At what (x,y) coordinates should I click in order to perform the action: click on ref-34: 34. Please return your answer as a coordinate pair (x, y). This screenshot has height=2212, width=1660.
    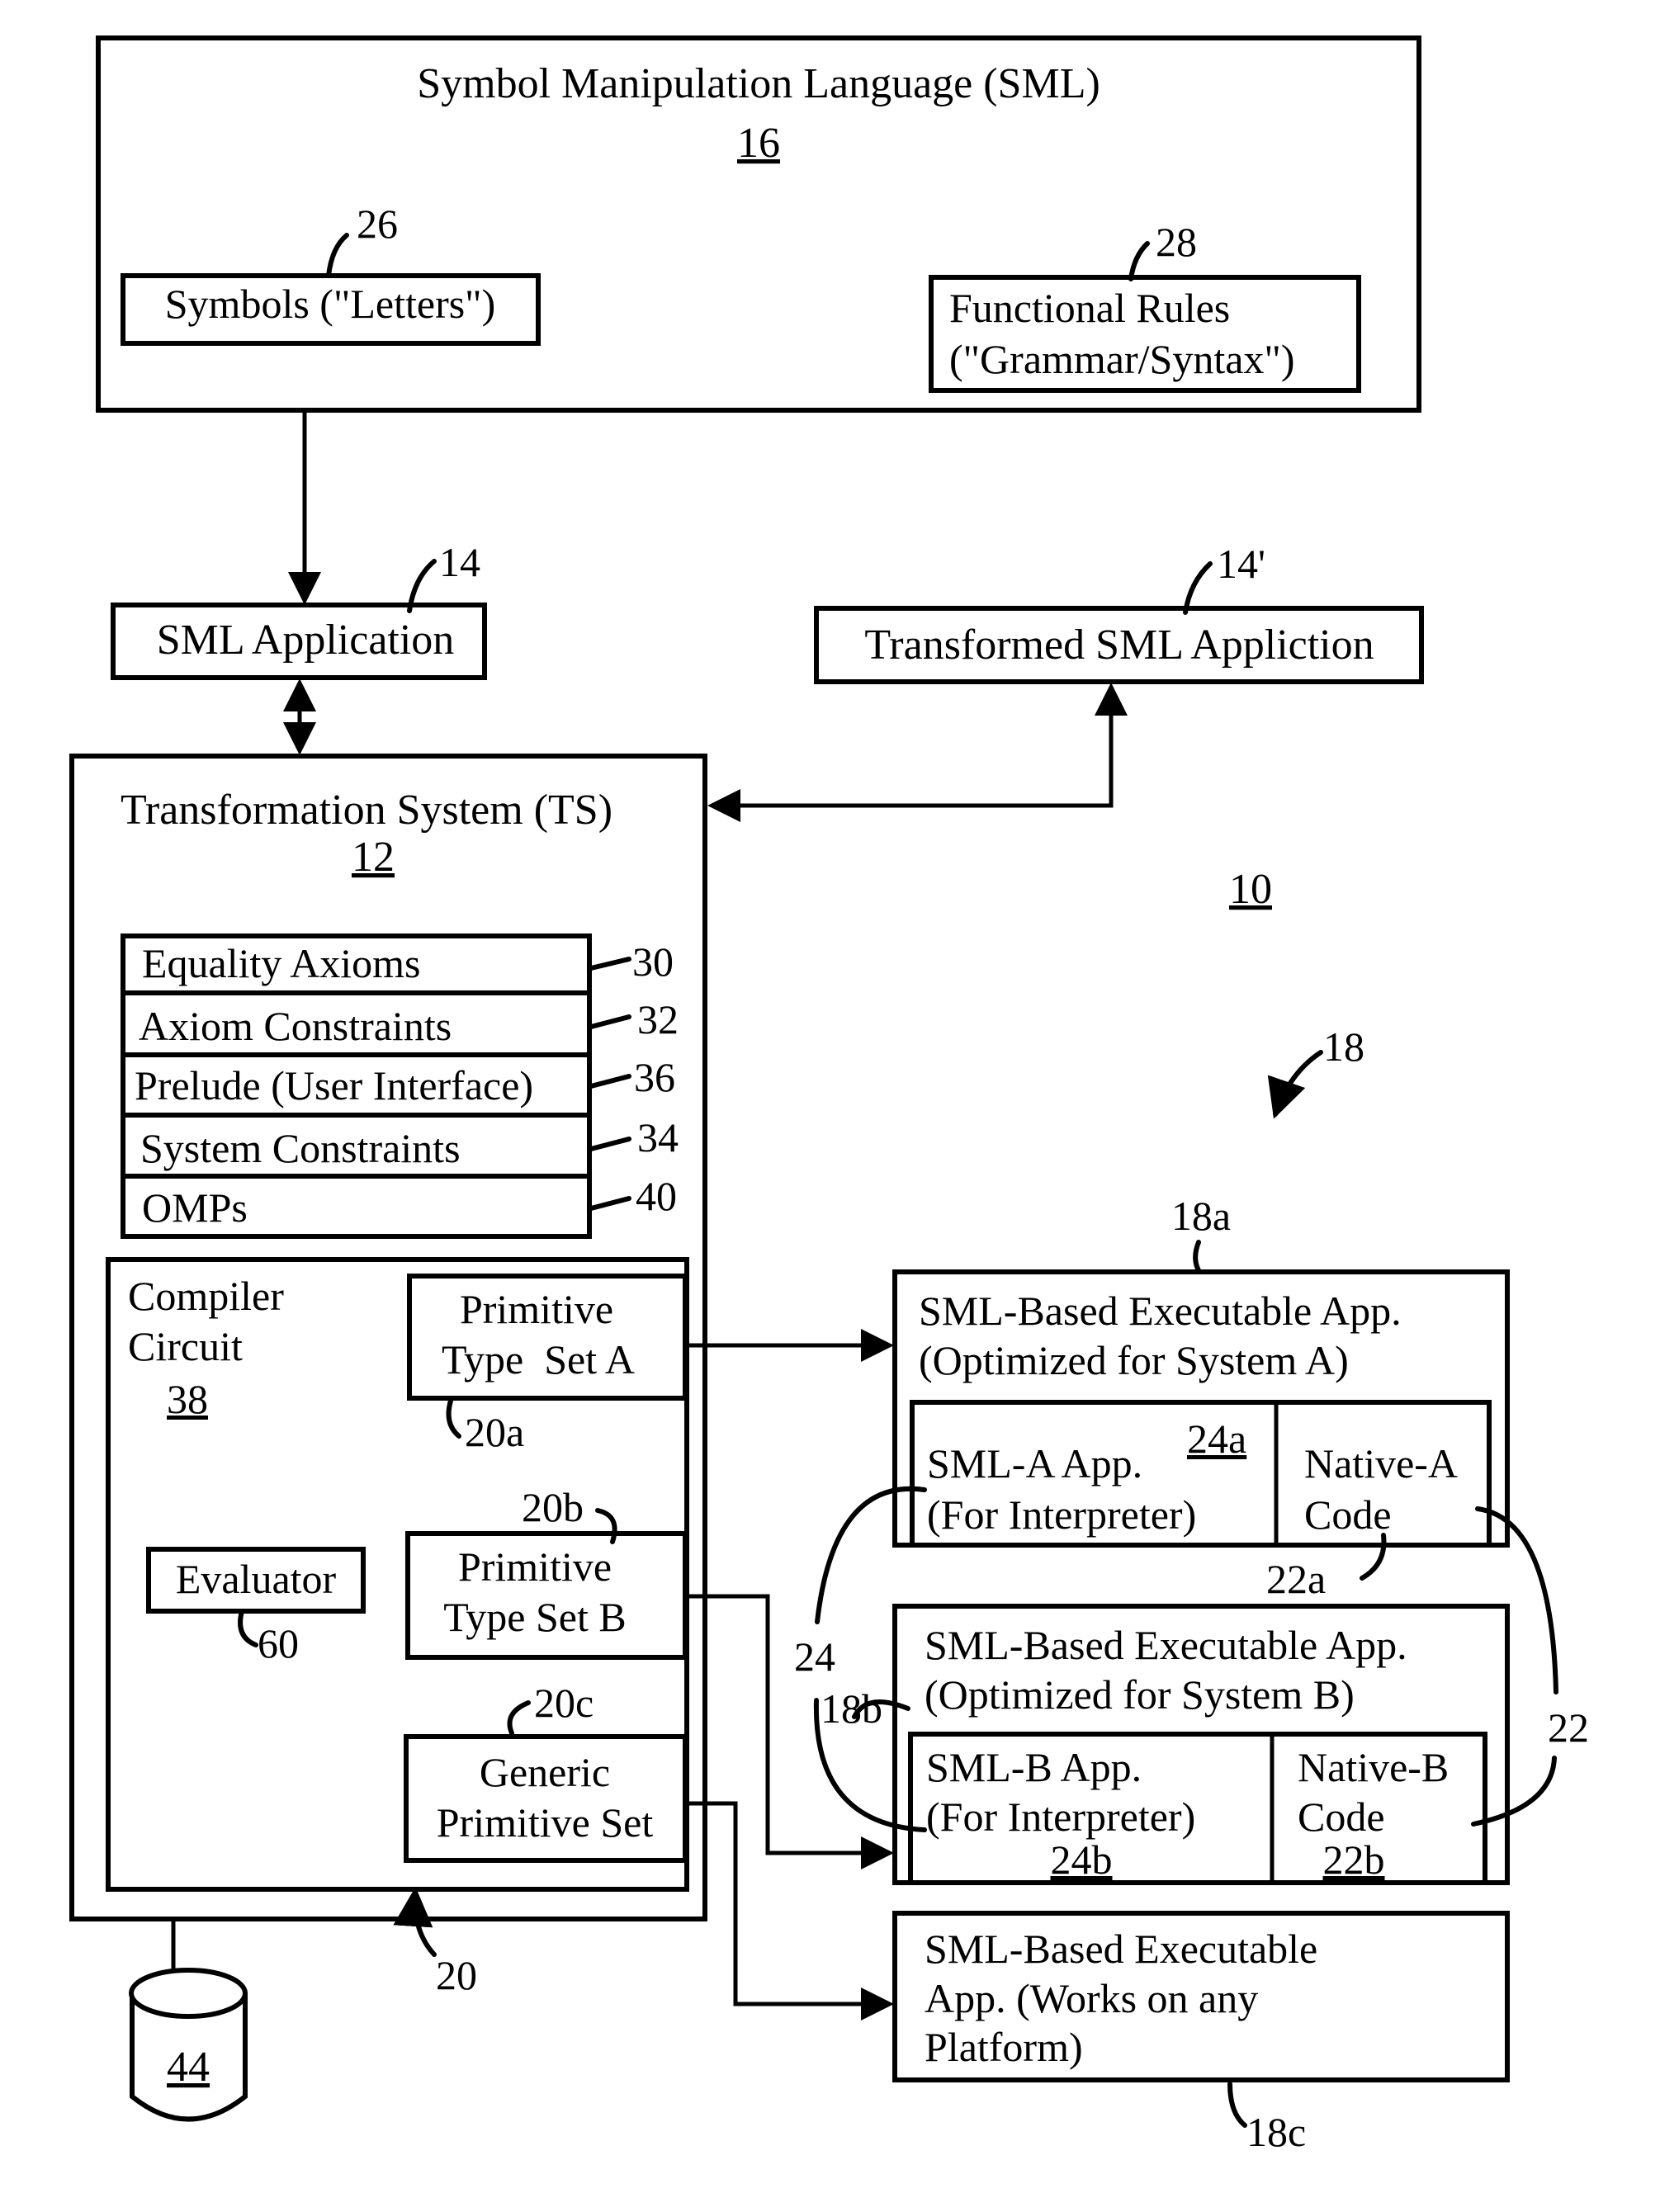
    Looking at the image, I should click on (658, 1137).